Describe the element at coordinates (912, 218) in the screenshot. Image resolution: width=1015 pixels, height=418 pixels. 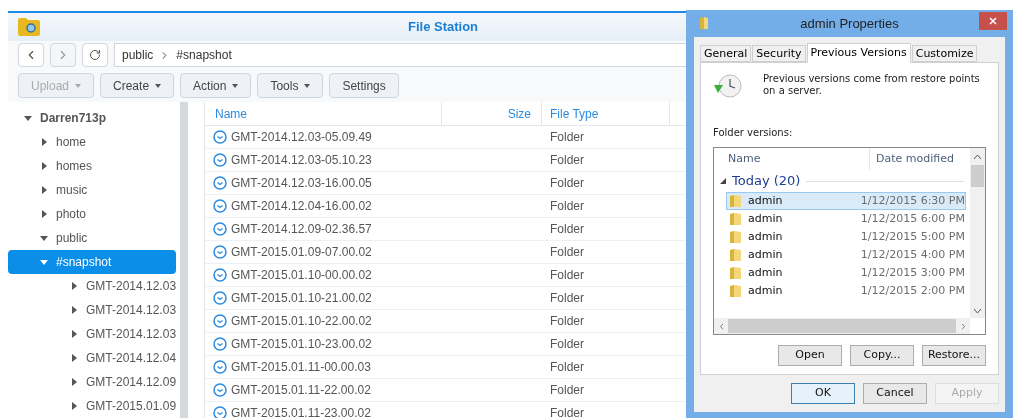
I see `version-date: 1/12/2015 6:00 PM` at that location.